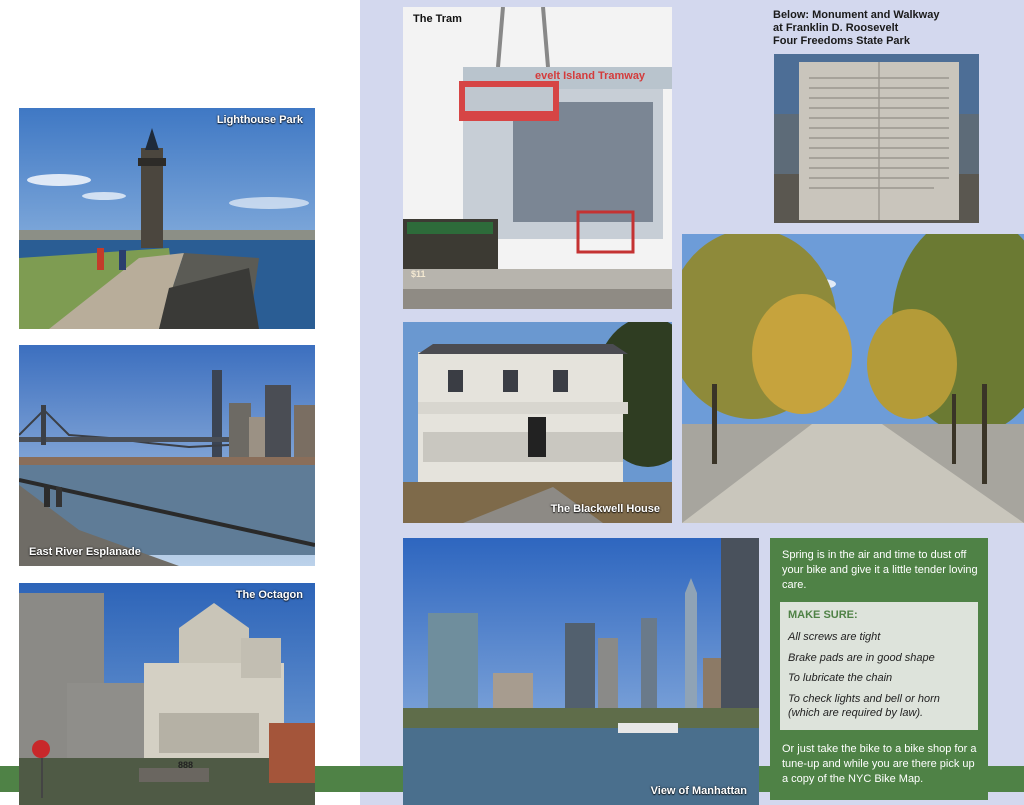 The width and height of the screenshot is (1024, 805). I want to click on octagon-photo: The Octagon 888, so click(167, 694).